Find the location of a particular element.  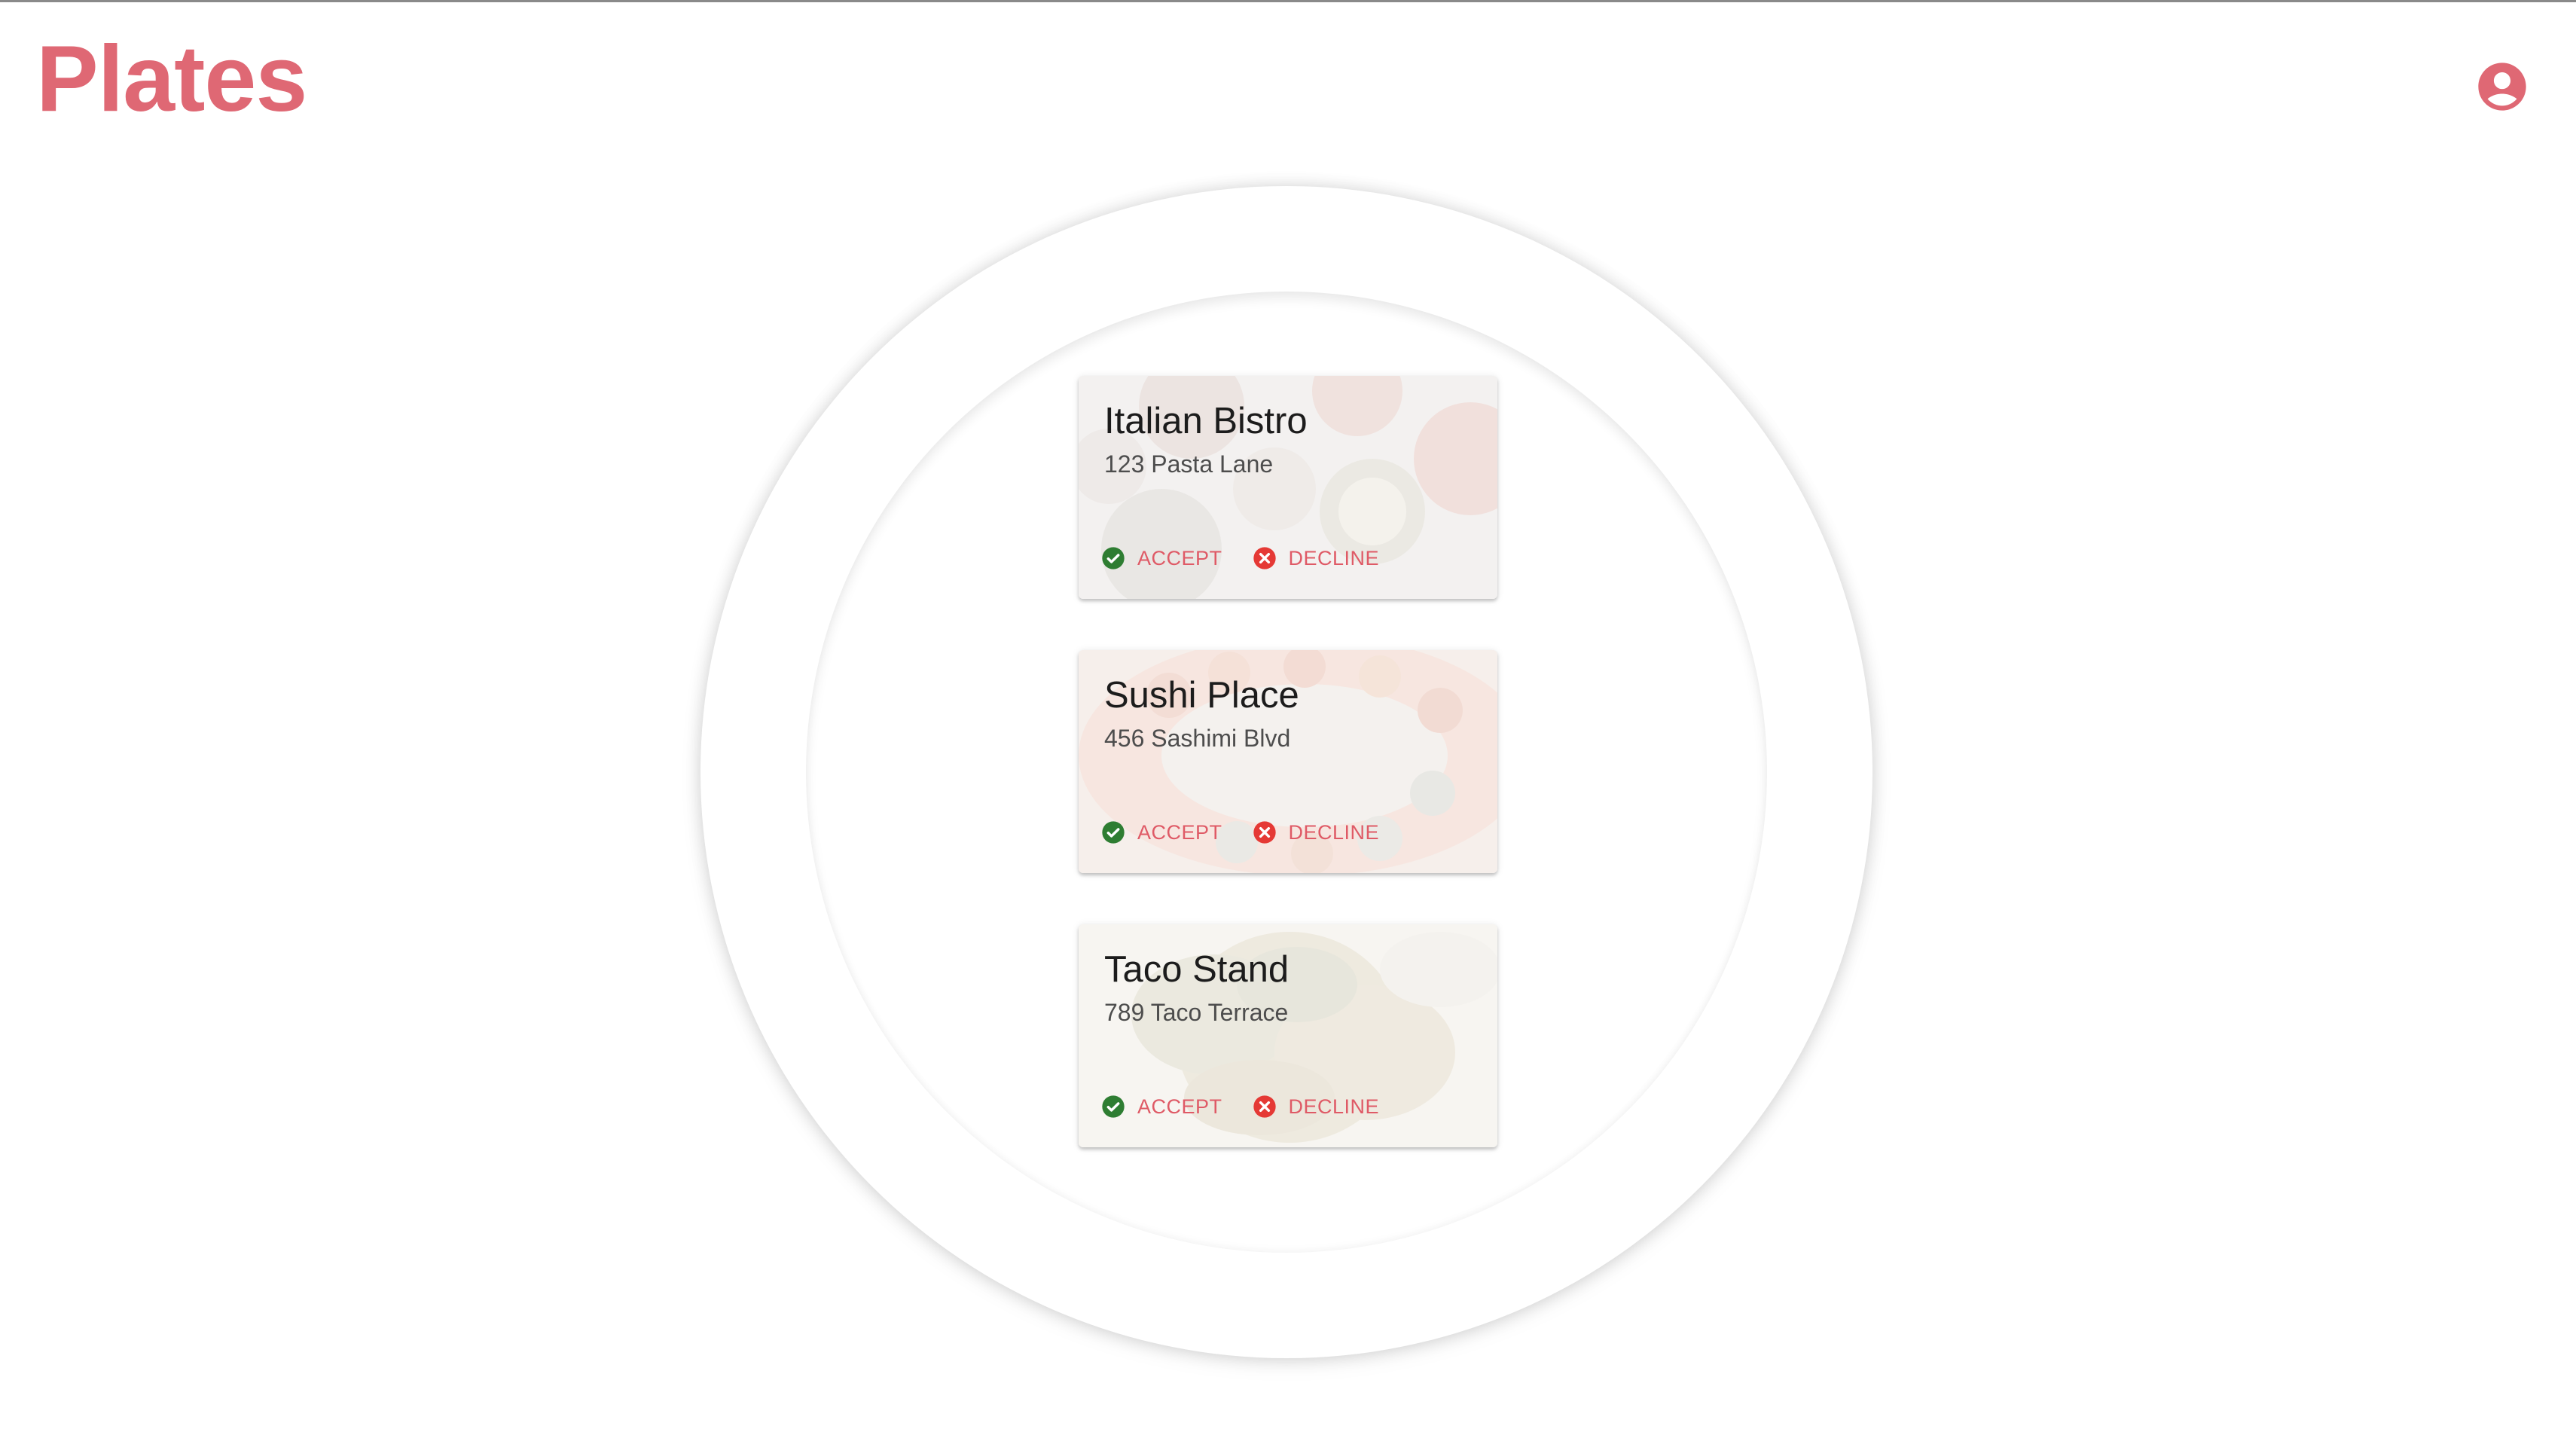

app-title: Plates is located at coordinates (172, 79).